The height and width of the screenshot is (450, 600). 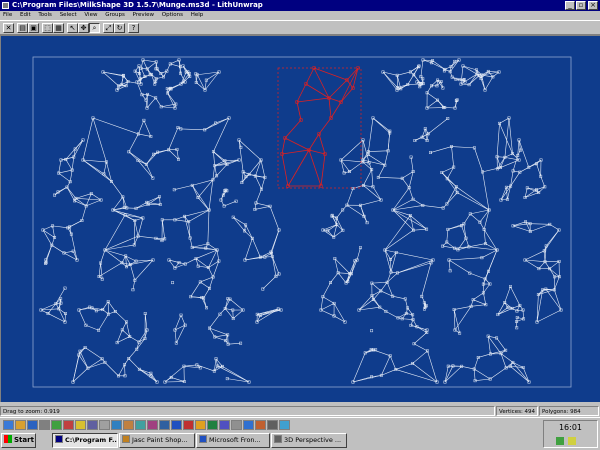 I want to click on save-button: ▣, so click(x=33, y=28).